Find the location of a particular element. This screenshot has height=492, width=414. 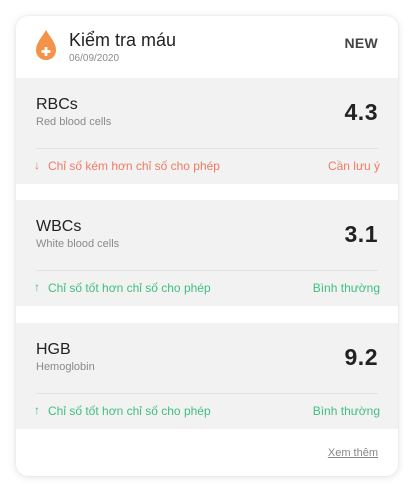

metric-subtitle: Hemoglobin is located at coordinates (65, 367).